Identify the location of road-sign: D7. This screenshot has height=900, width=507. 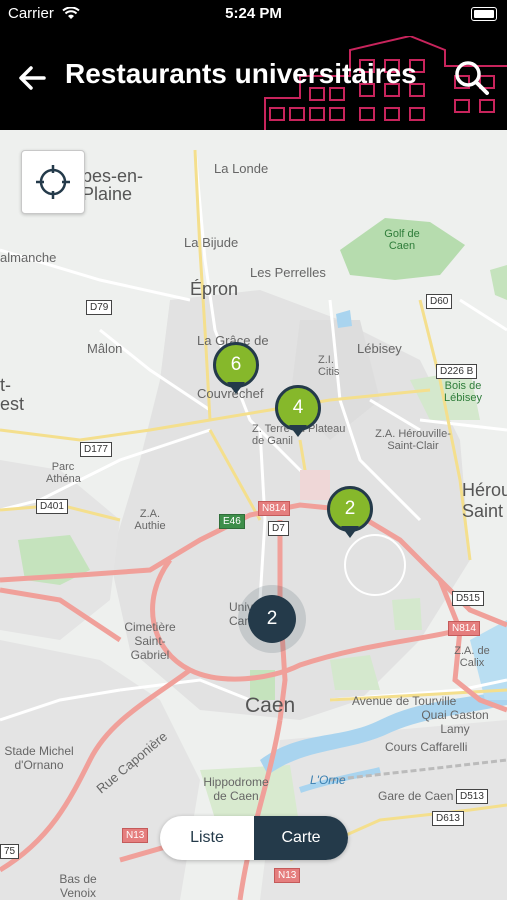
(278, 528).